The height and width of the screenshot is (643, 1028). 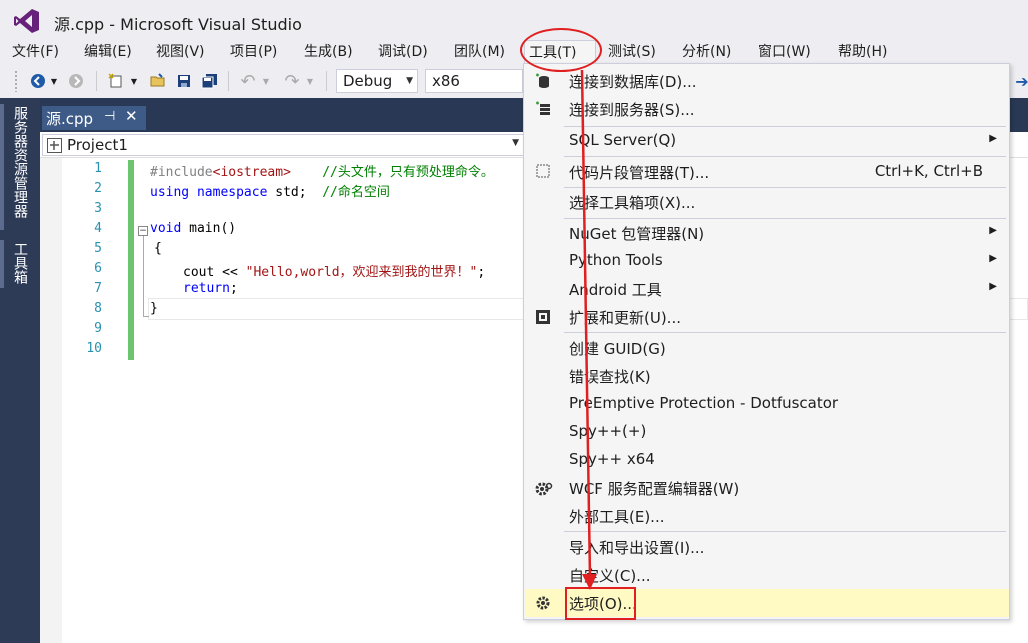 I want to click on menu-build: 生成(B), so click(x=328, y=52).